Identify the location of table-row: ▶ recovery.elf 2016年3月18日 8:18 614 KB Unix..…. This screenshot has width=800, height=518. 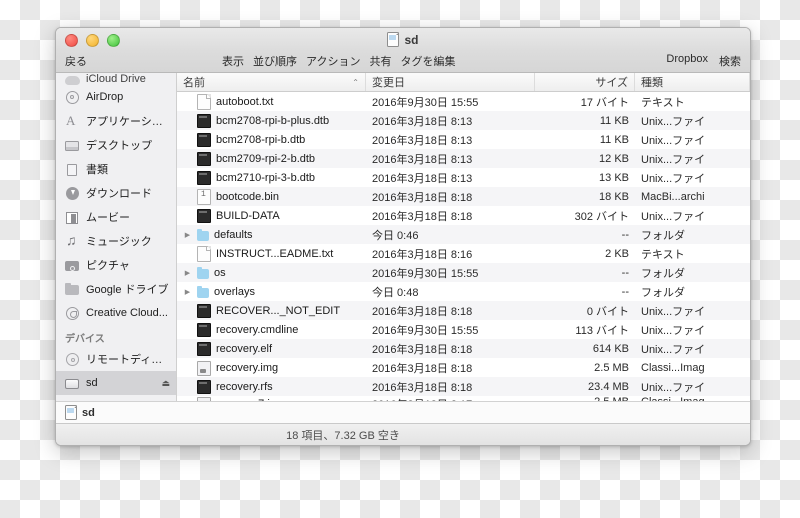
(463, 348).